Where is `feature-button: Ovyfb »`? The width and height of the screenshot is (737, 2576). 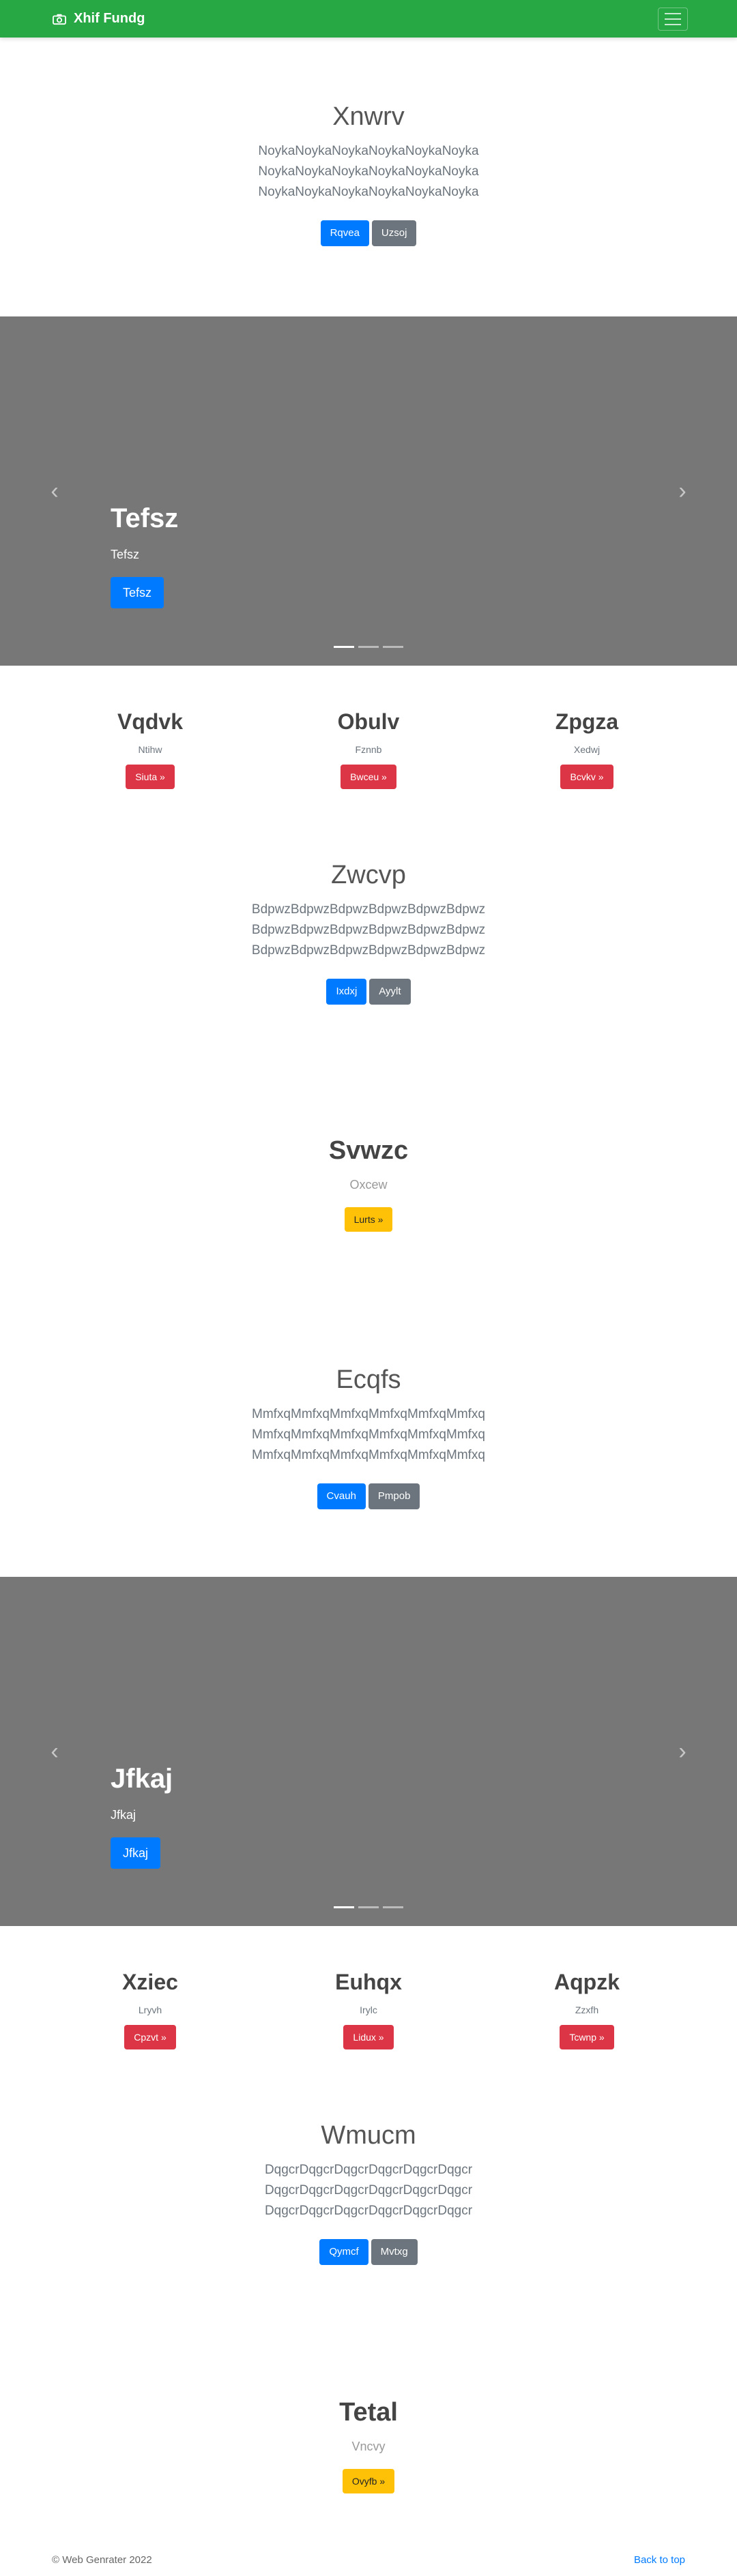
feature-button: Ovyfb » is located at coordinates (369, 2481).